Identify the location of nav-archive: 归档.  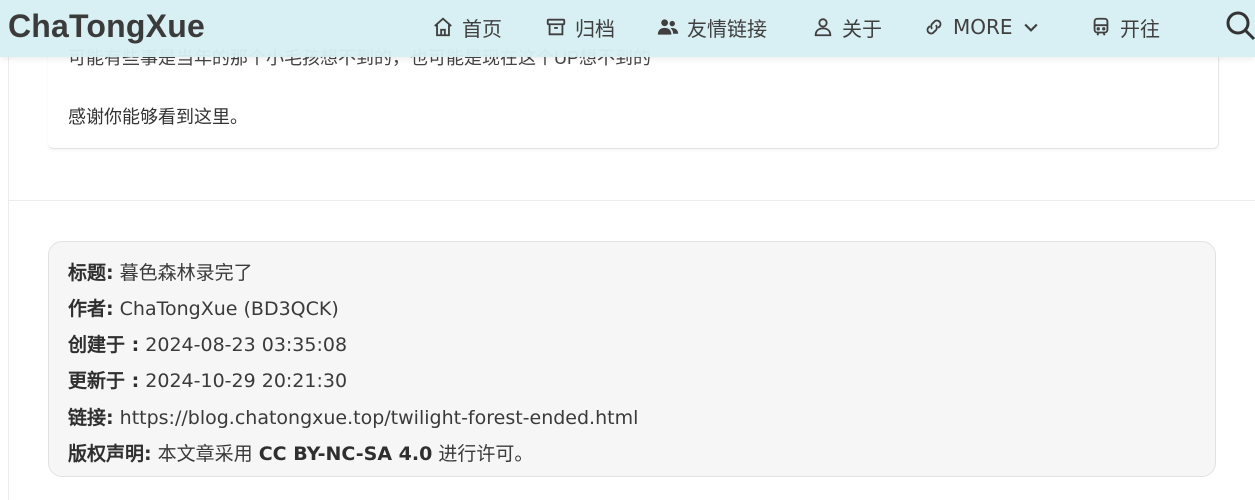
(580, 27).